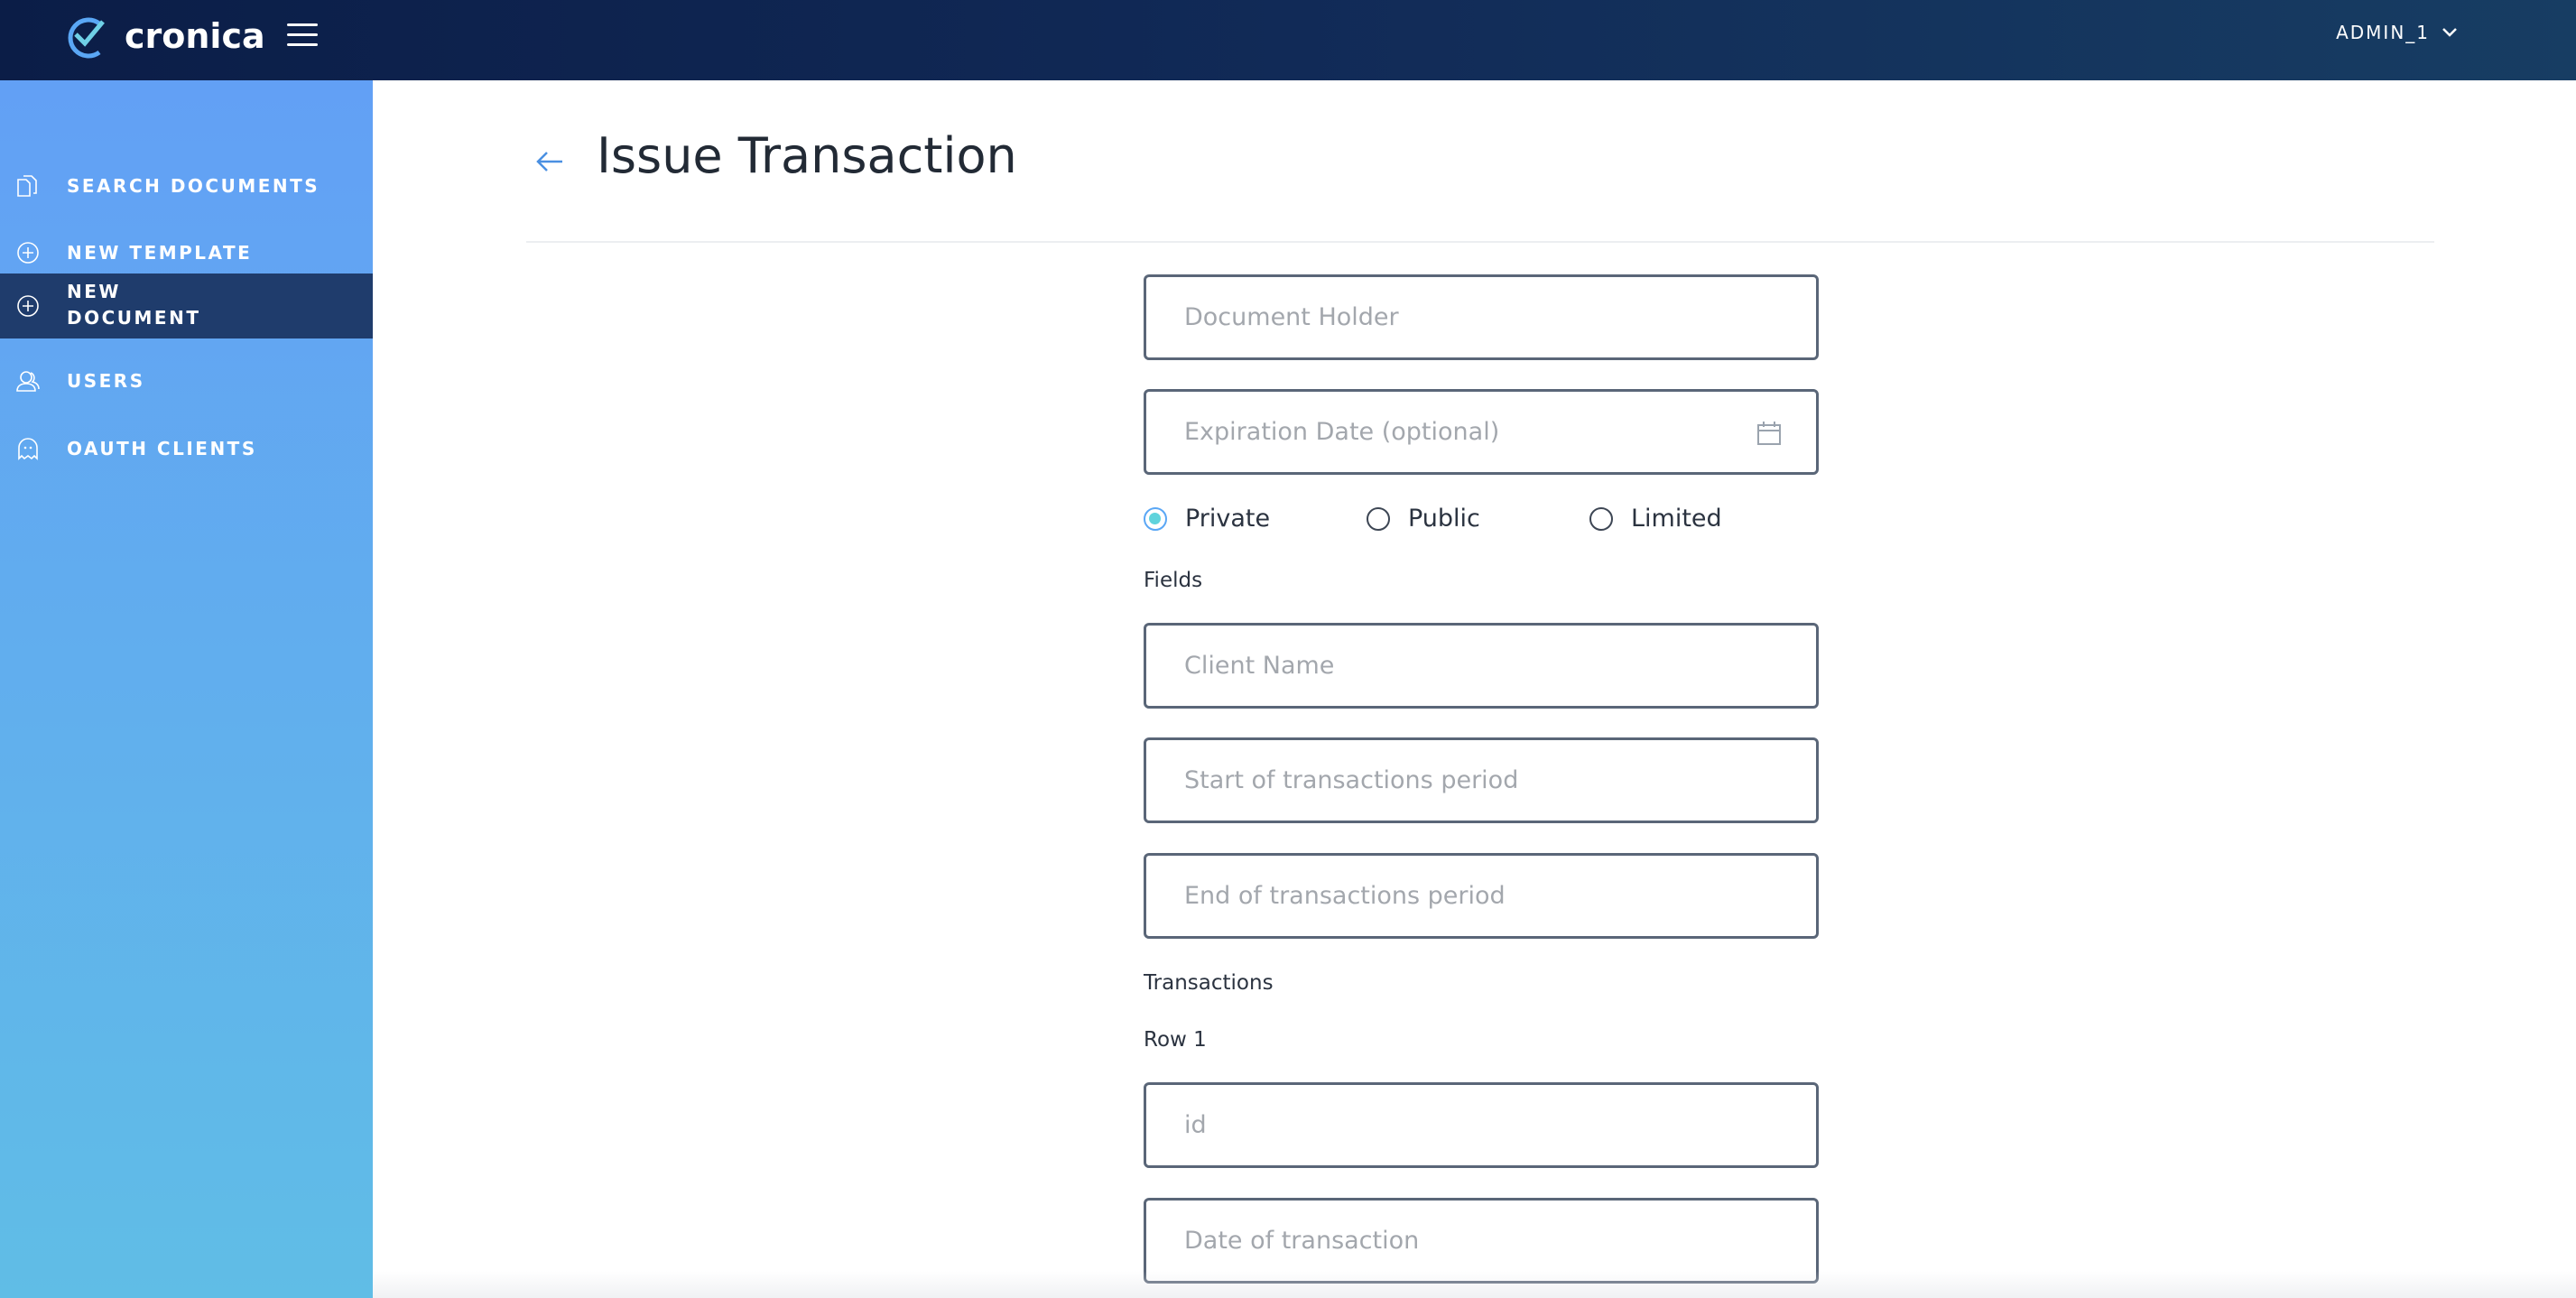  What do you see at coordinates (1481, 780) in the screenshot?
I see `start-period-input: Start of transactions period` at bounding box center [1481, 780].